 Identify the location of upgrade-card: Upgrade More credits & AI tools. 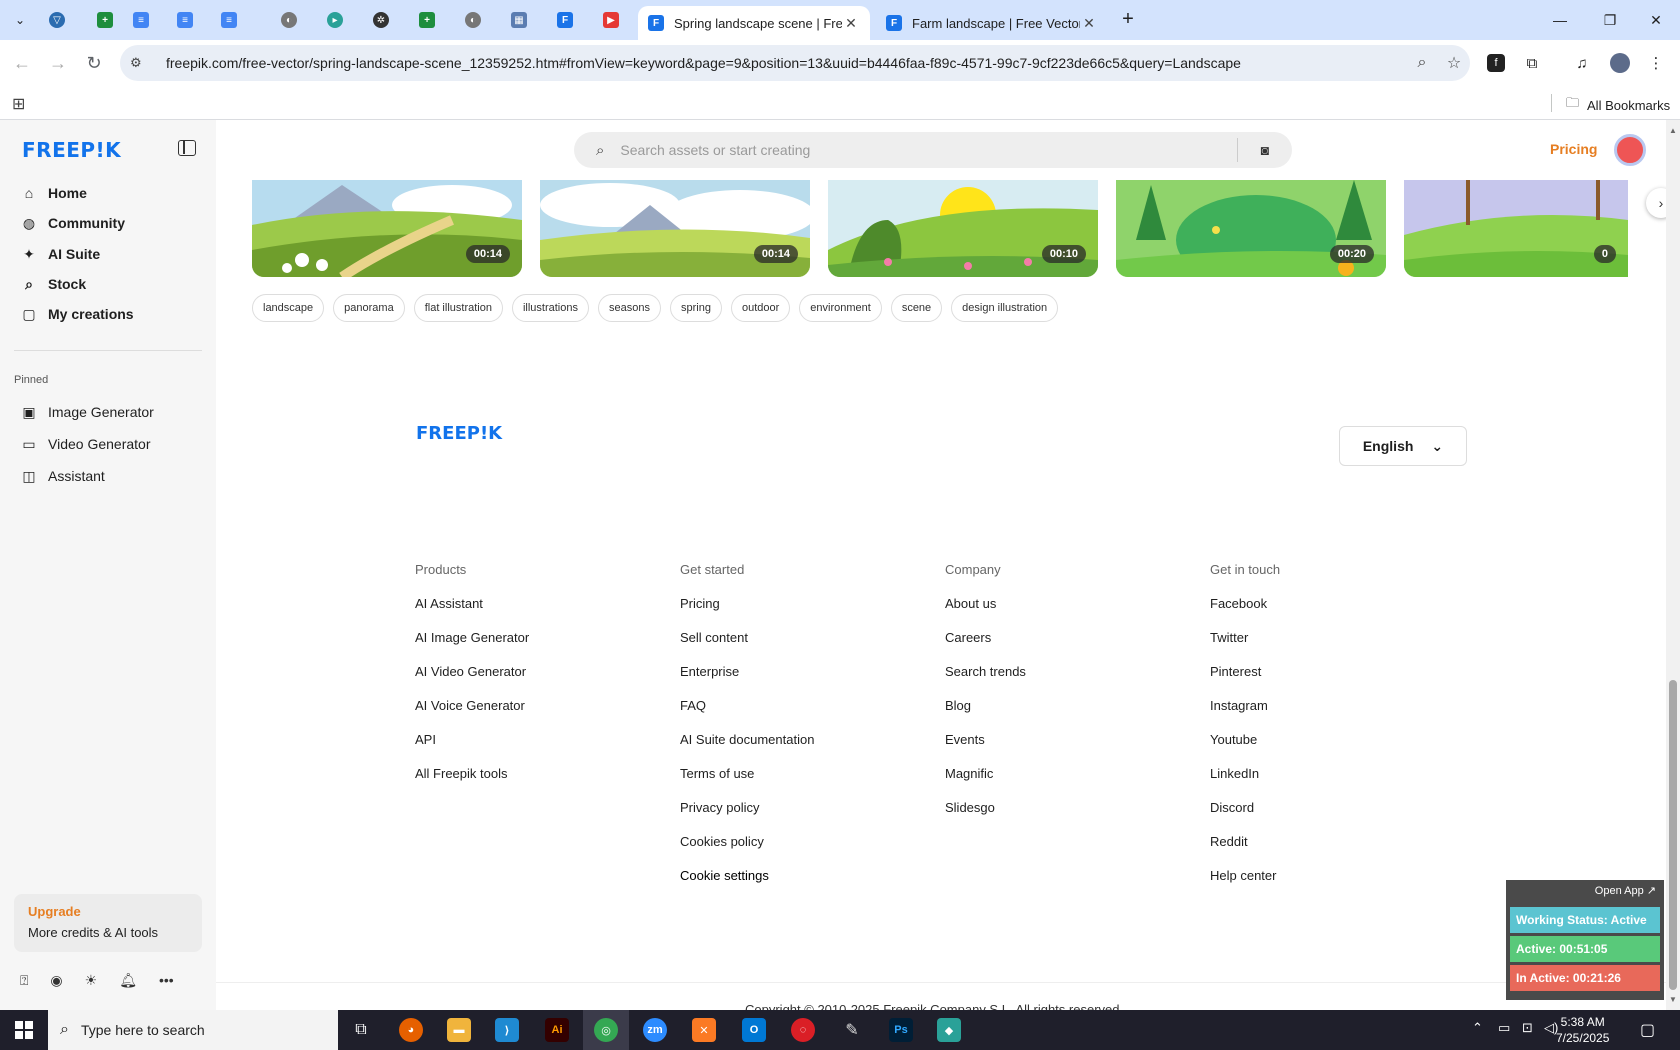
(108, 923).